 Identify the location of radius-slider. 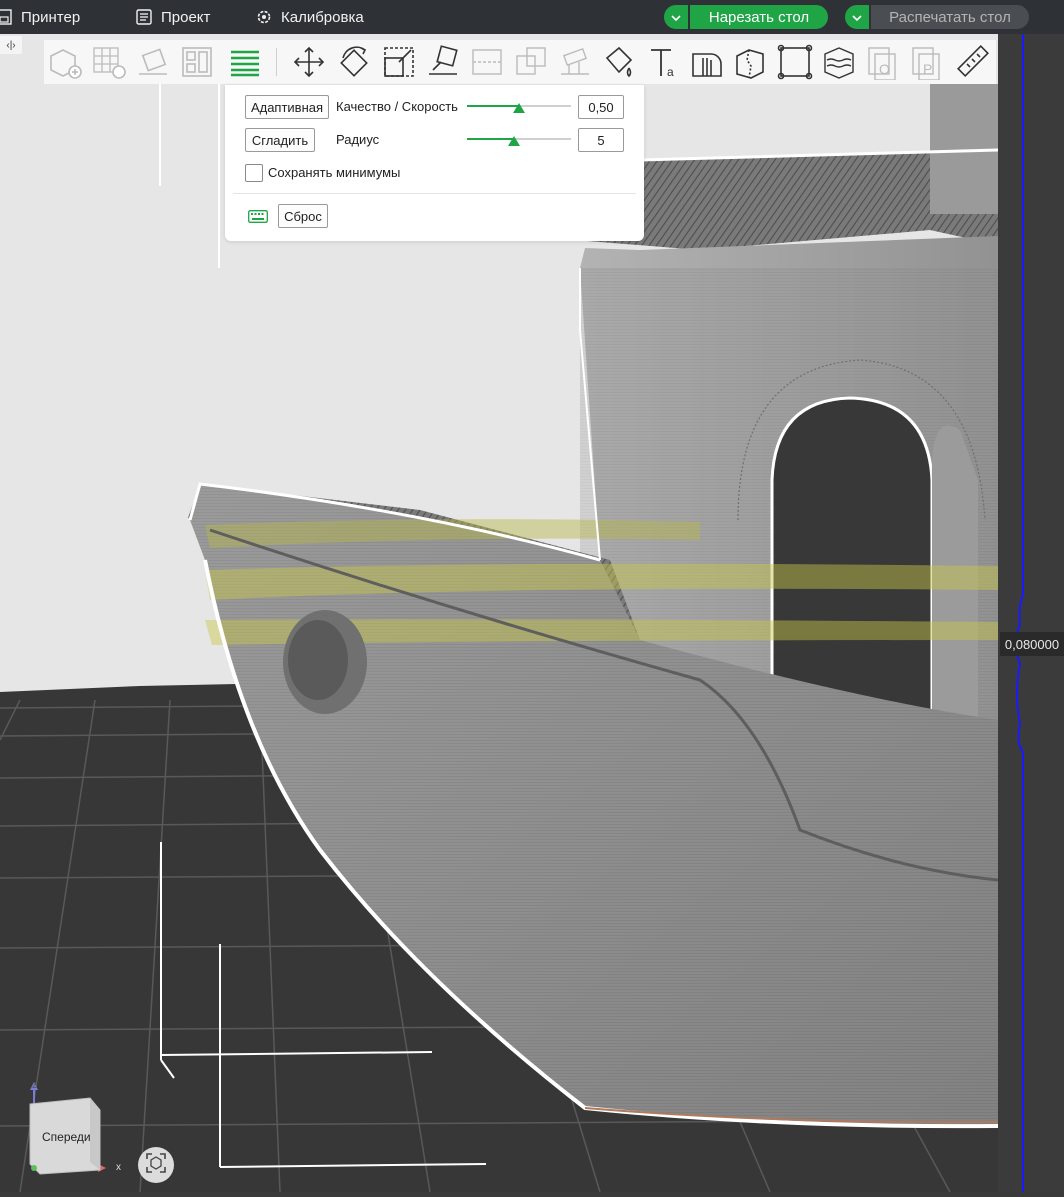
(519, 139).